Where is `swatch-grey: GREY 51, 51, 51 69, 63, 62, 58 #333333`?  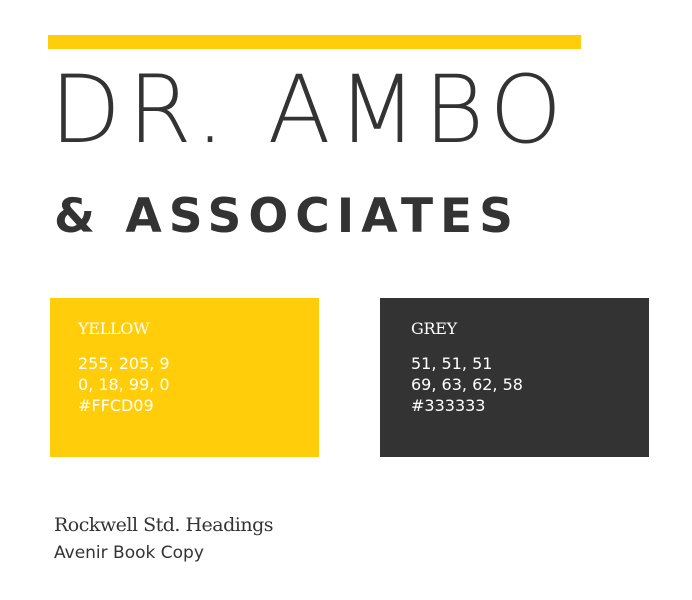 swatch-grey: GREY 51, 51, 51 69, 63, 62, 58 #333333 is located at coordinates (514, 377).